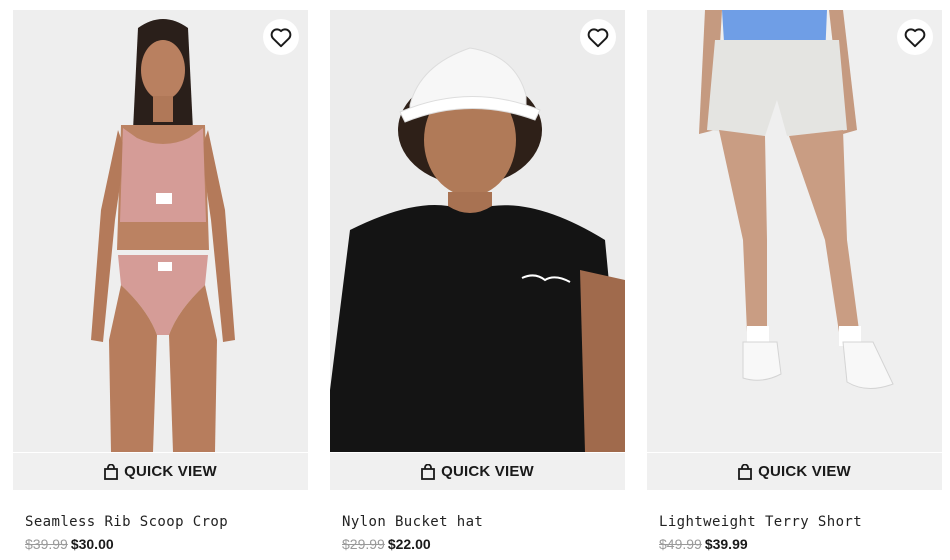 The width and height of the screenshot is (950, 560). I want to click on sale-price: $39.99, so click(726, 544).